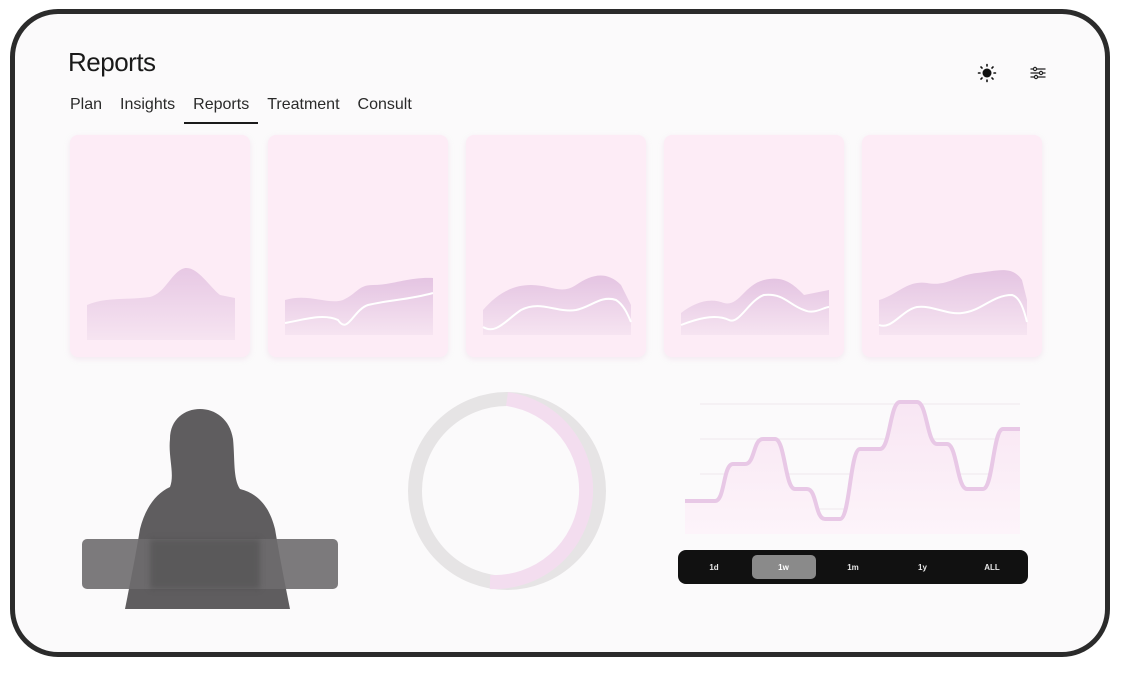 The height and width of the screenshot is (678, 1128). I want to click on range-option-all: ALL, so click(992, 567).